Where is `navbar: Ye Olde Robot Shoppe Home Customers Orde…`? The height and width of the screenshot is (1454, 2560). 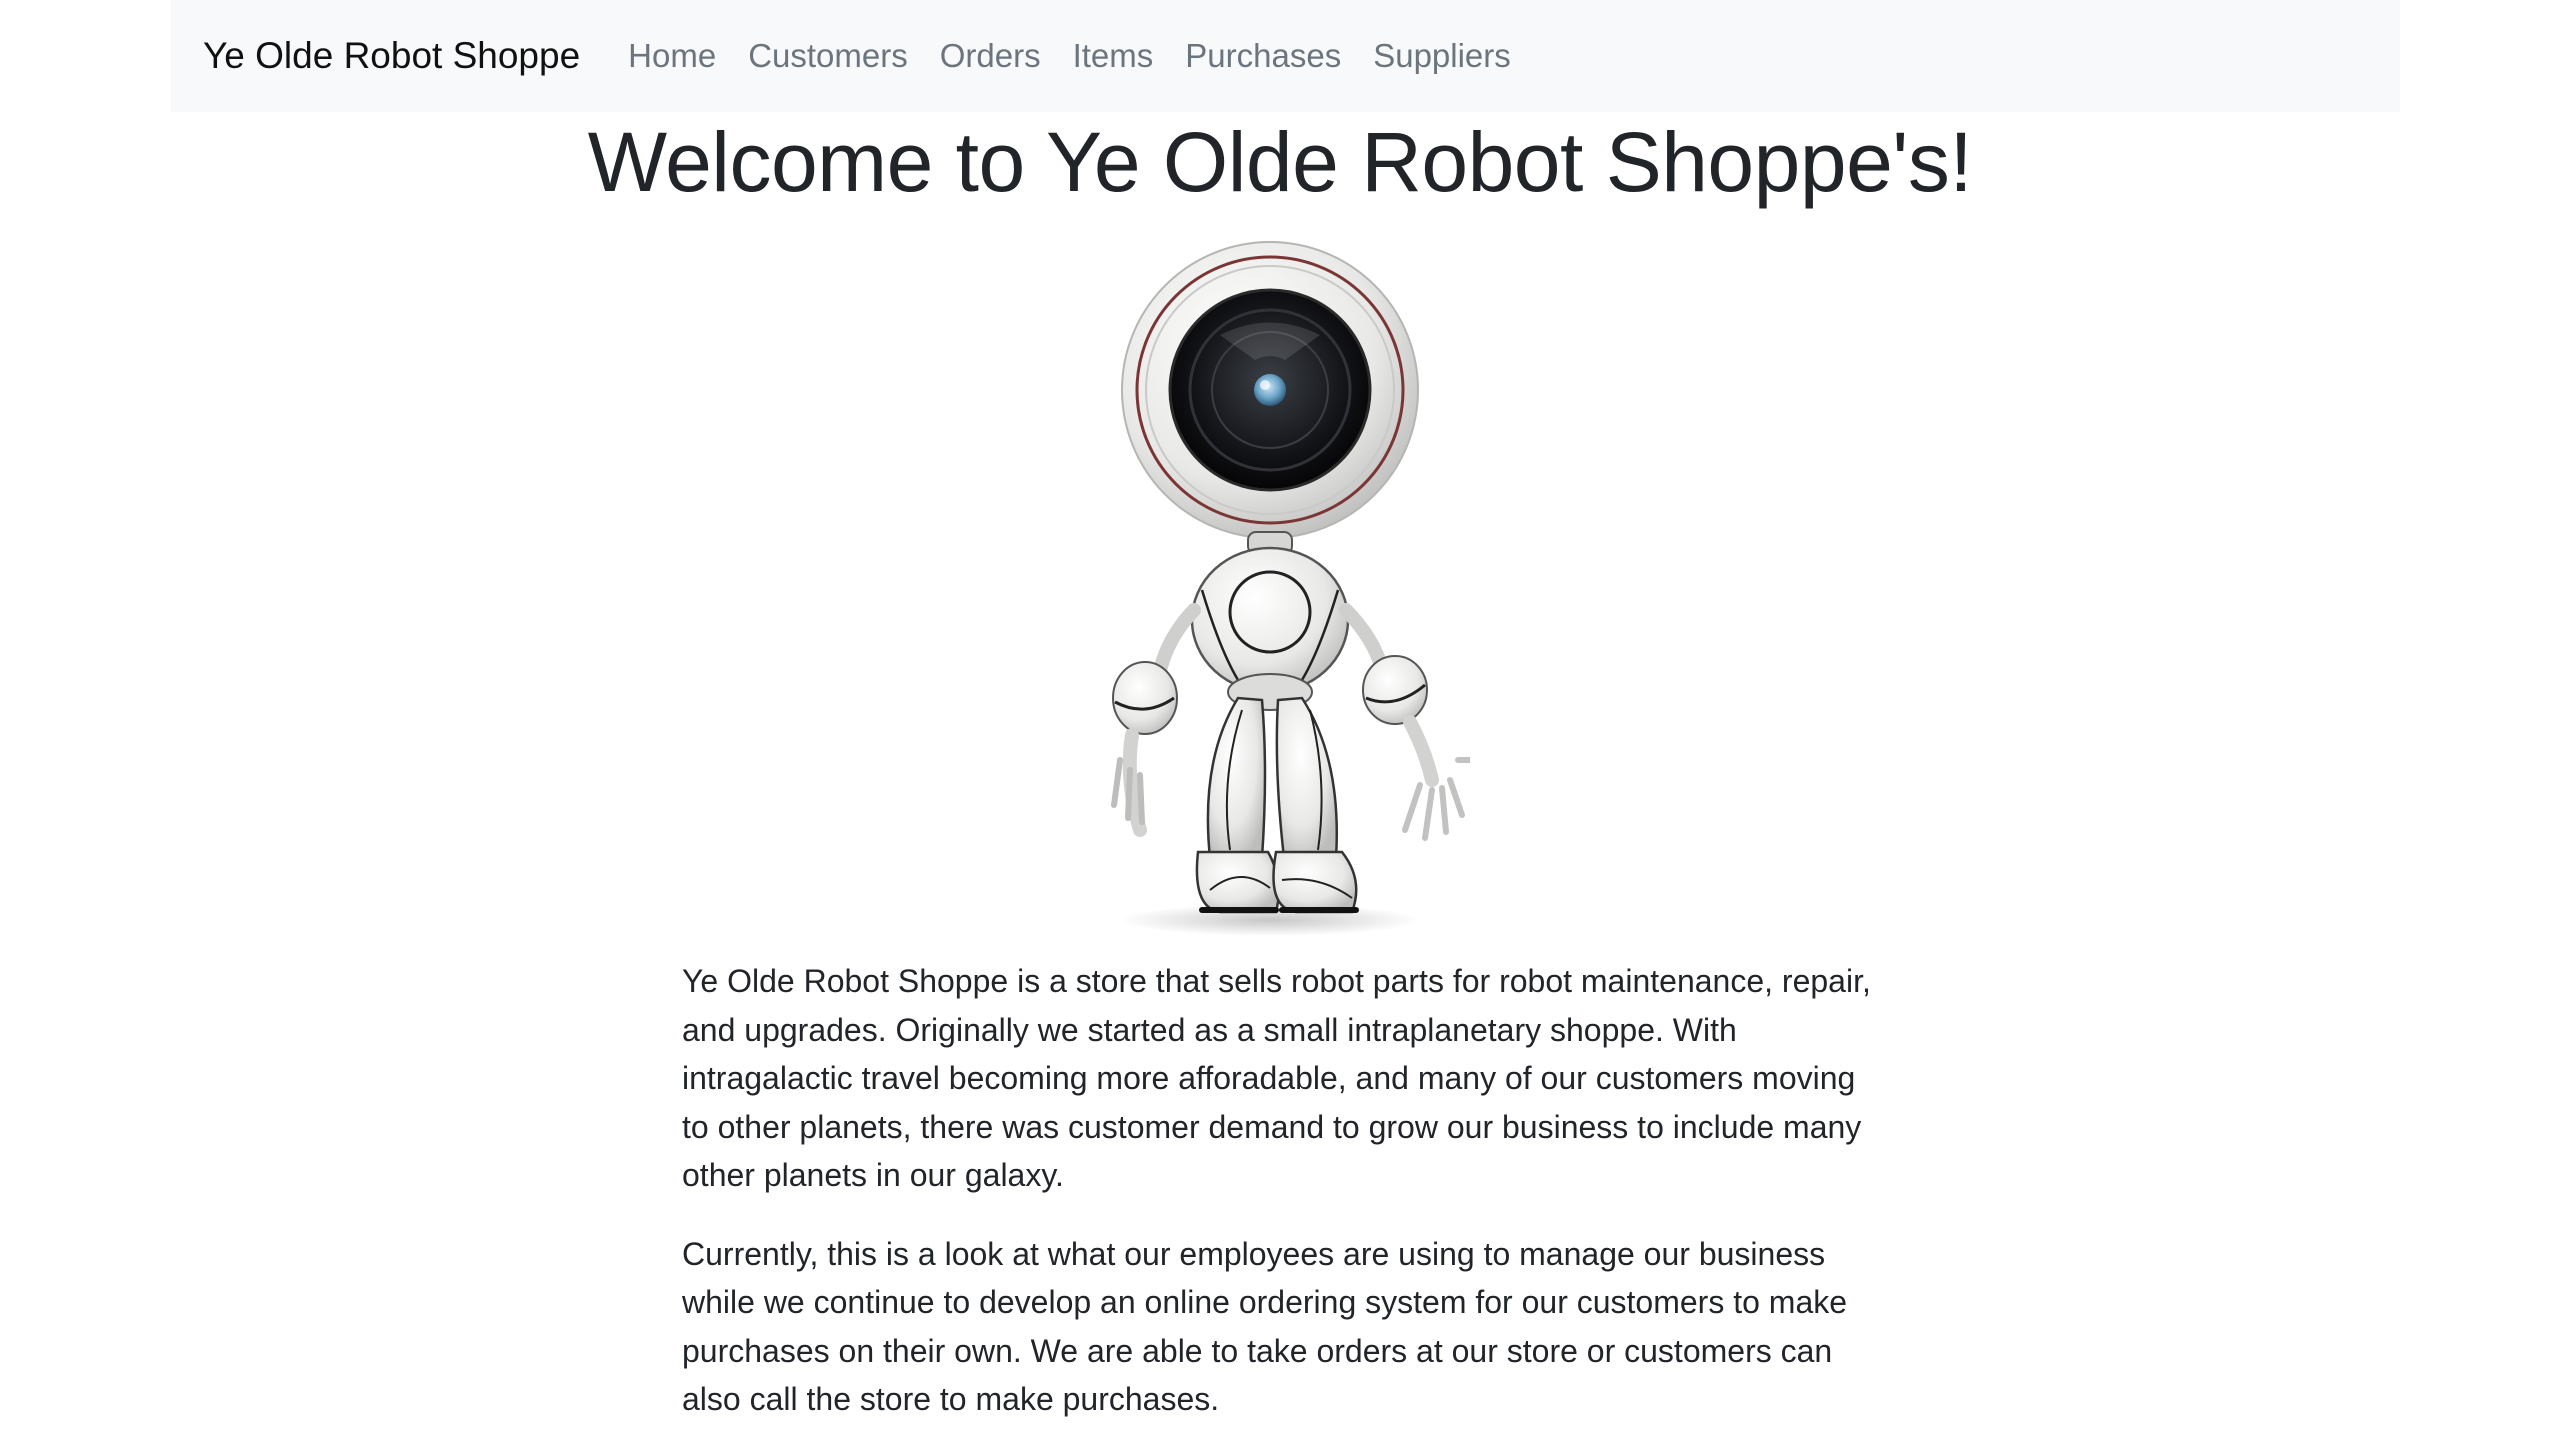 navbar: Ye Olde Robot Shoppe Home Customers Orde… is located at coordinates (1285, 56).